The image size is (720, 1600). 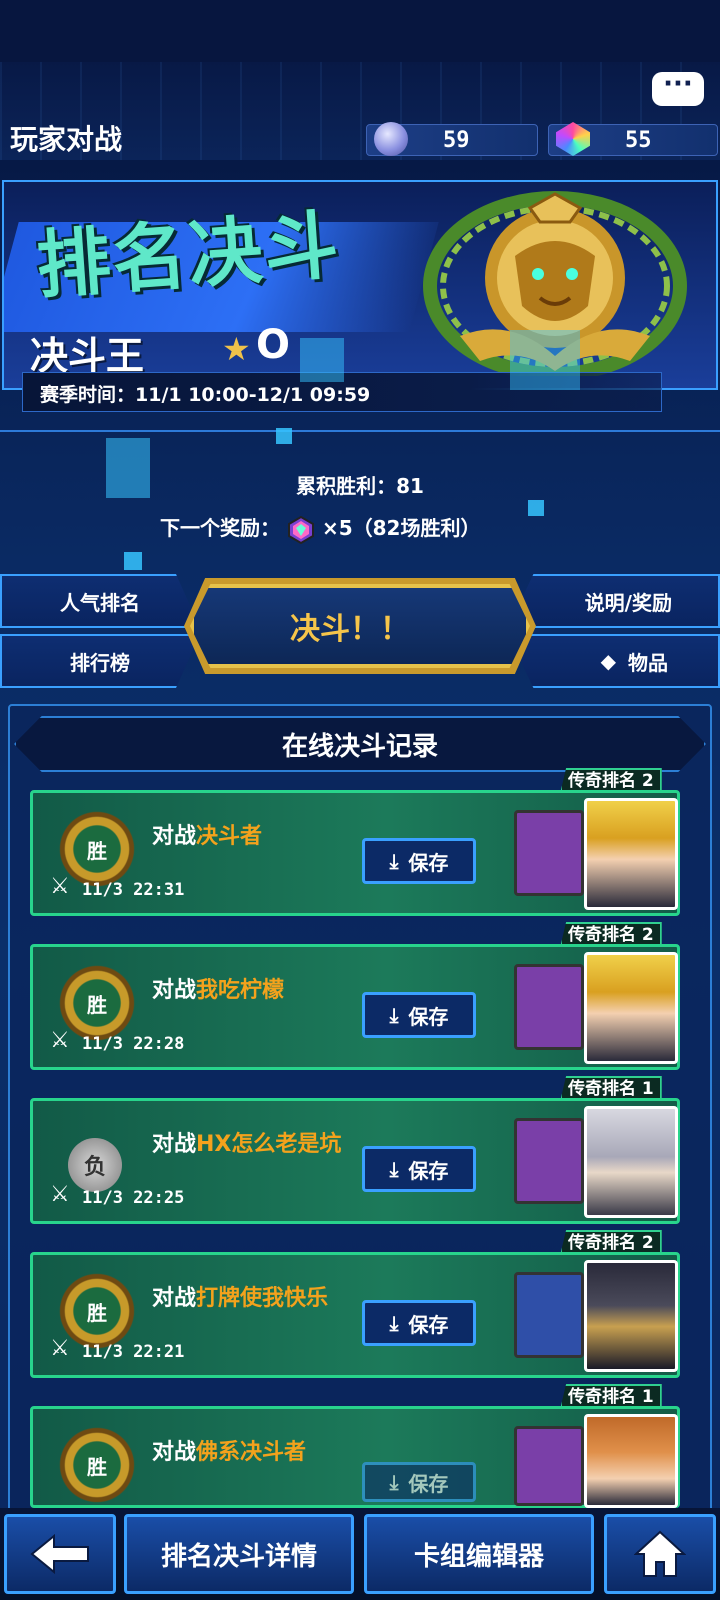 I want to click on chat-bubble-icon: ···, so click(x=678, y=88).